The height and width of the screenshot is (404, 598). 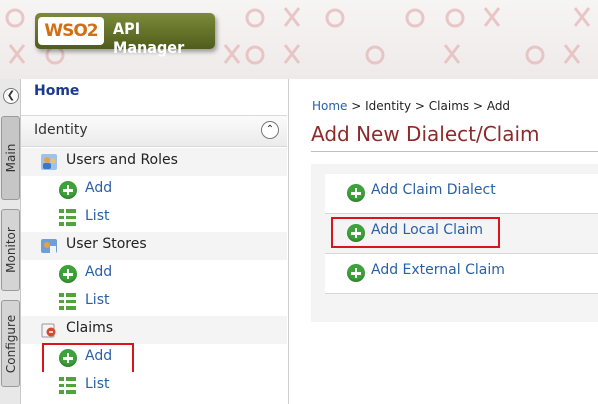 I want to click on group-label: User Stores, so click(x=106, y=244).